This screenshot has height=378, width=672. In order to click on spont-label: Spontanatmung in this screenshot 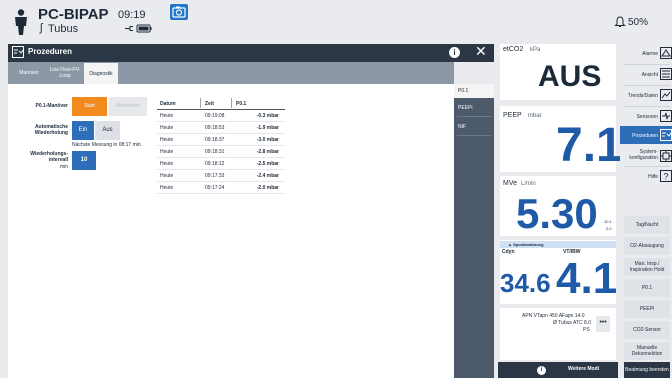, I will do `click(528, 244)`.